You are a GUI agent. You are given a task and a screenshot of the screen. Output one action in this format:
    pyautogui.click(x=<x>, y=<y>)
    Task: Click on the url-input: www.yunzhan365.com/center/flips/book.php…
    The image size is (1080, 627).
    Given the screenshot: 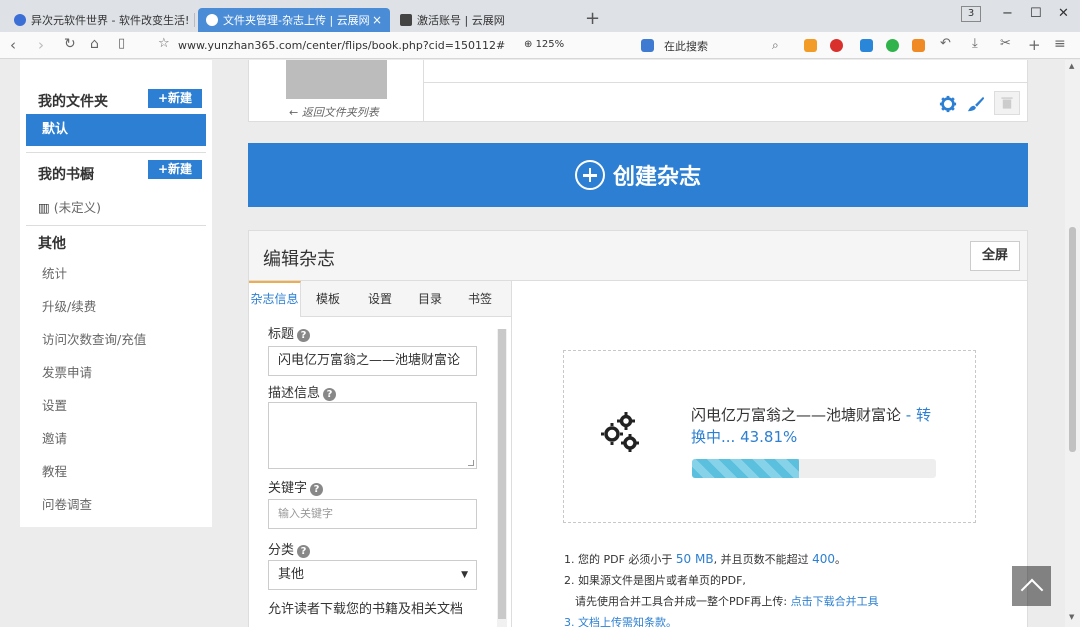 What is the action you would take?
    pyautogui.click(x=341, y=45)
    